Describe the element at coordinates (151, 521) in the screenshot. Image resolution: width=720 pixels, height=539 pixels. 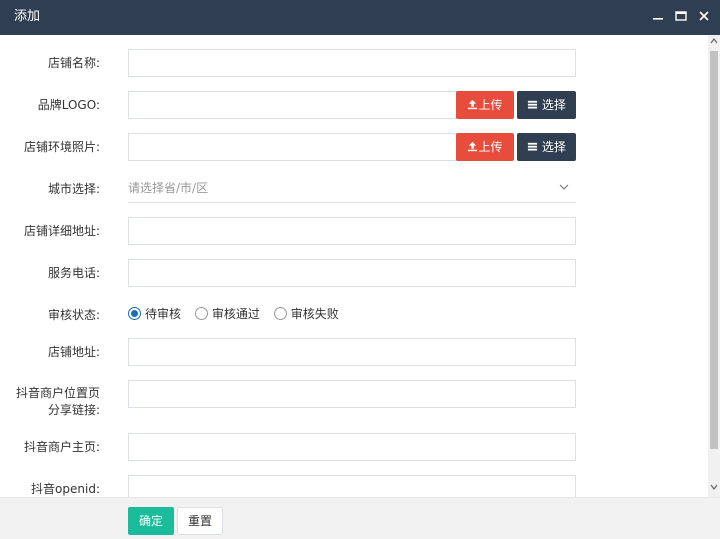
I see `confirm-button: 确定` at that location.